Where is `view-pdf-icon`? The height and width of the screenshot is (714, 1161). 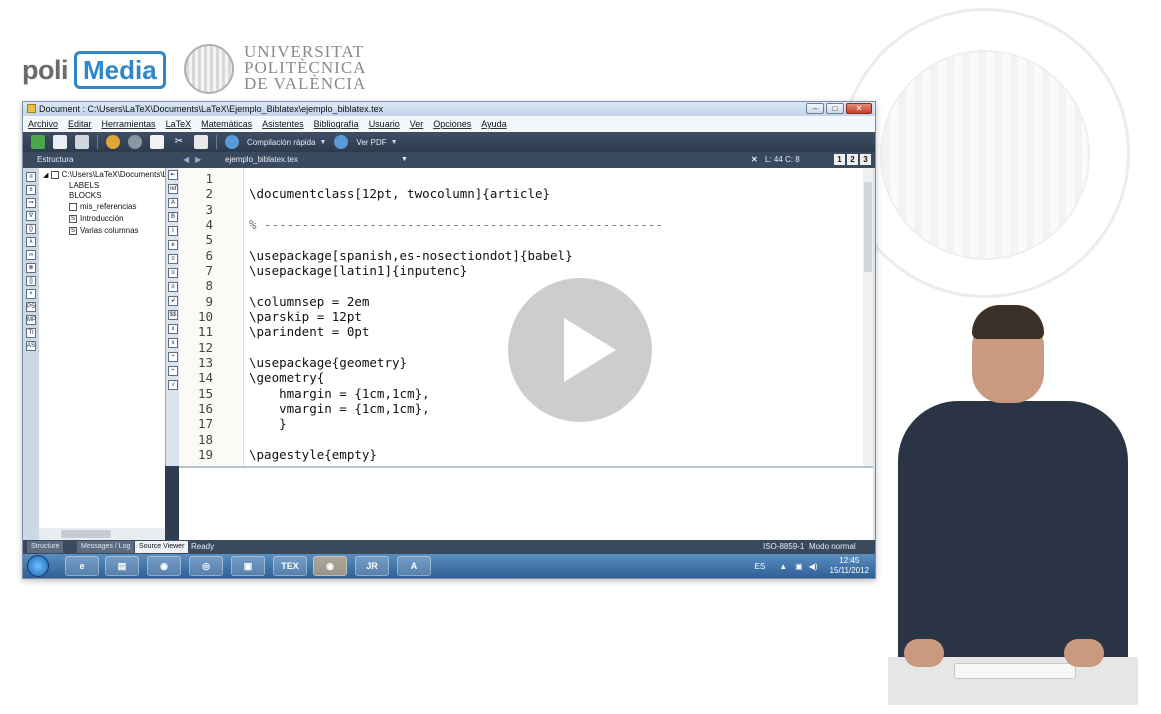
view-pdf-icon is located at coordinates (341, 142).